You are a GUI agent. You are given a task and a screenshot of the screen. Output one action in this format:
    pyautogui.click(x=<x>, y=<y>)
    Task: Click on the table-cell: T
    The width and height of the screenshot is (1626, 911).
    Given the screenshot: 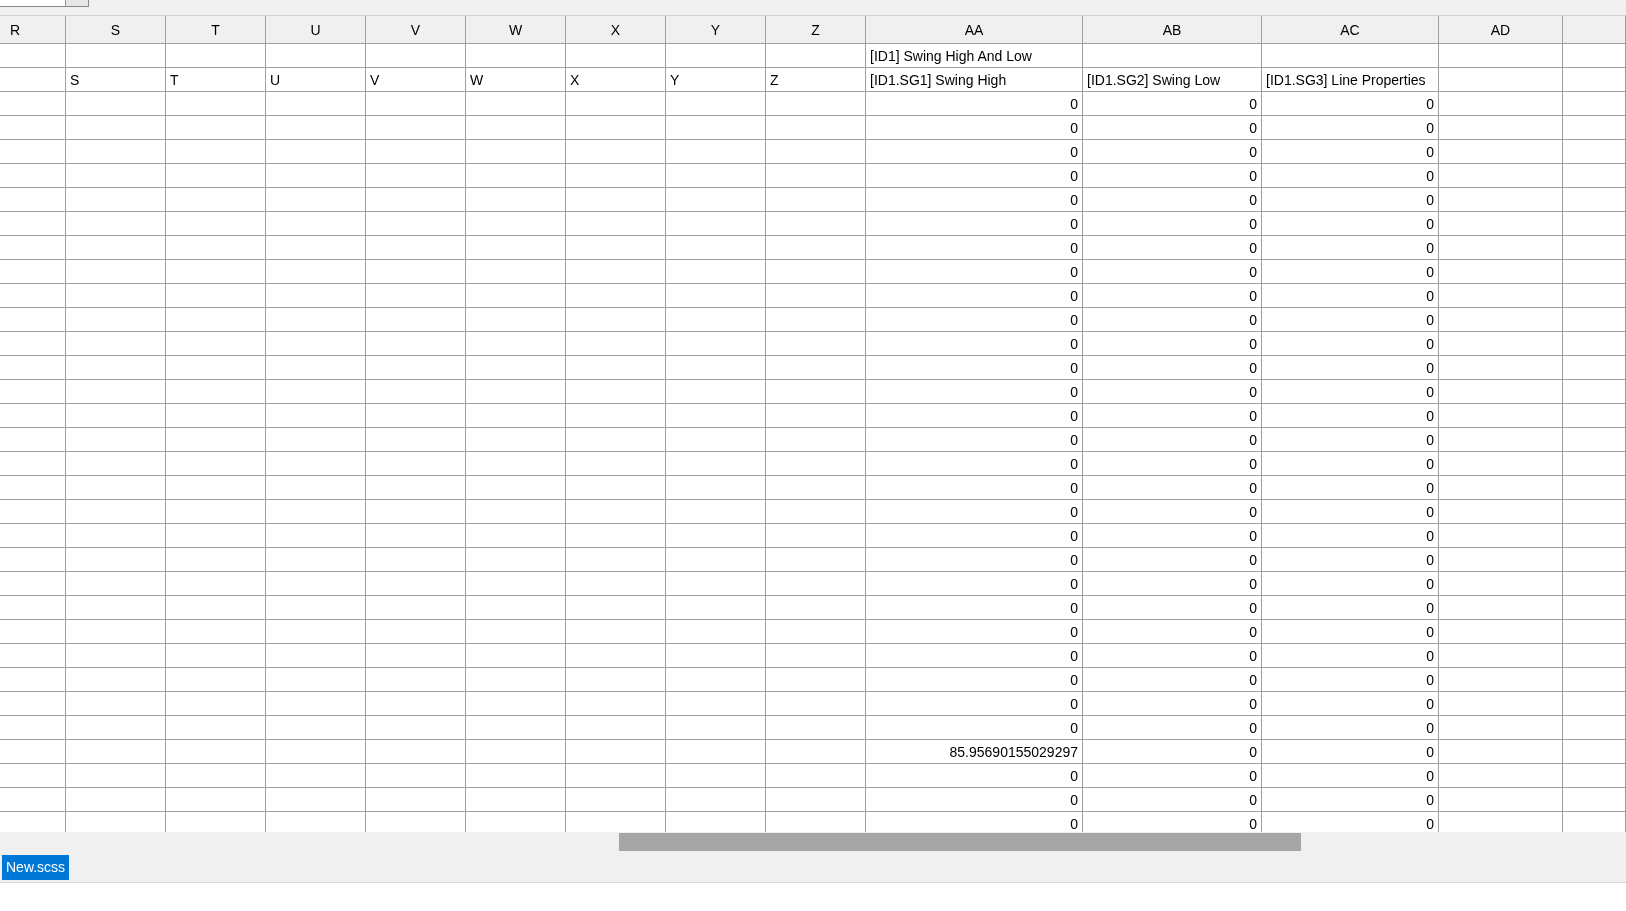 What is the action you would take?
    pyautogui.click(x=216, y=80)
    